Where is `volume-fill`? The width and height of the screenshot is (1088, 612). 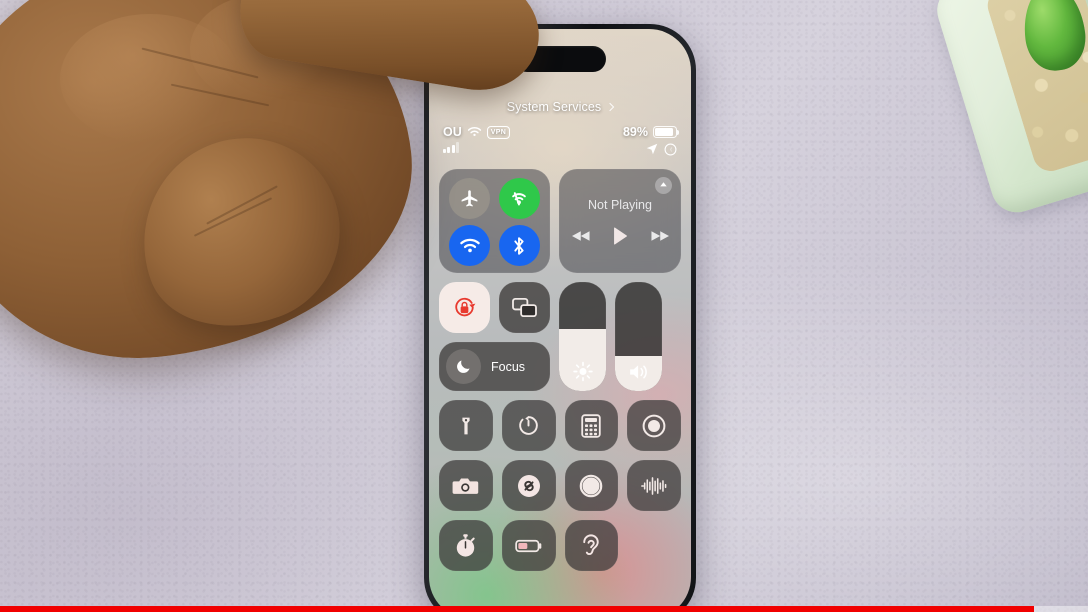
volume-fill is located at coordinates (638, 373).